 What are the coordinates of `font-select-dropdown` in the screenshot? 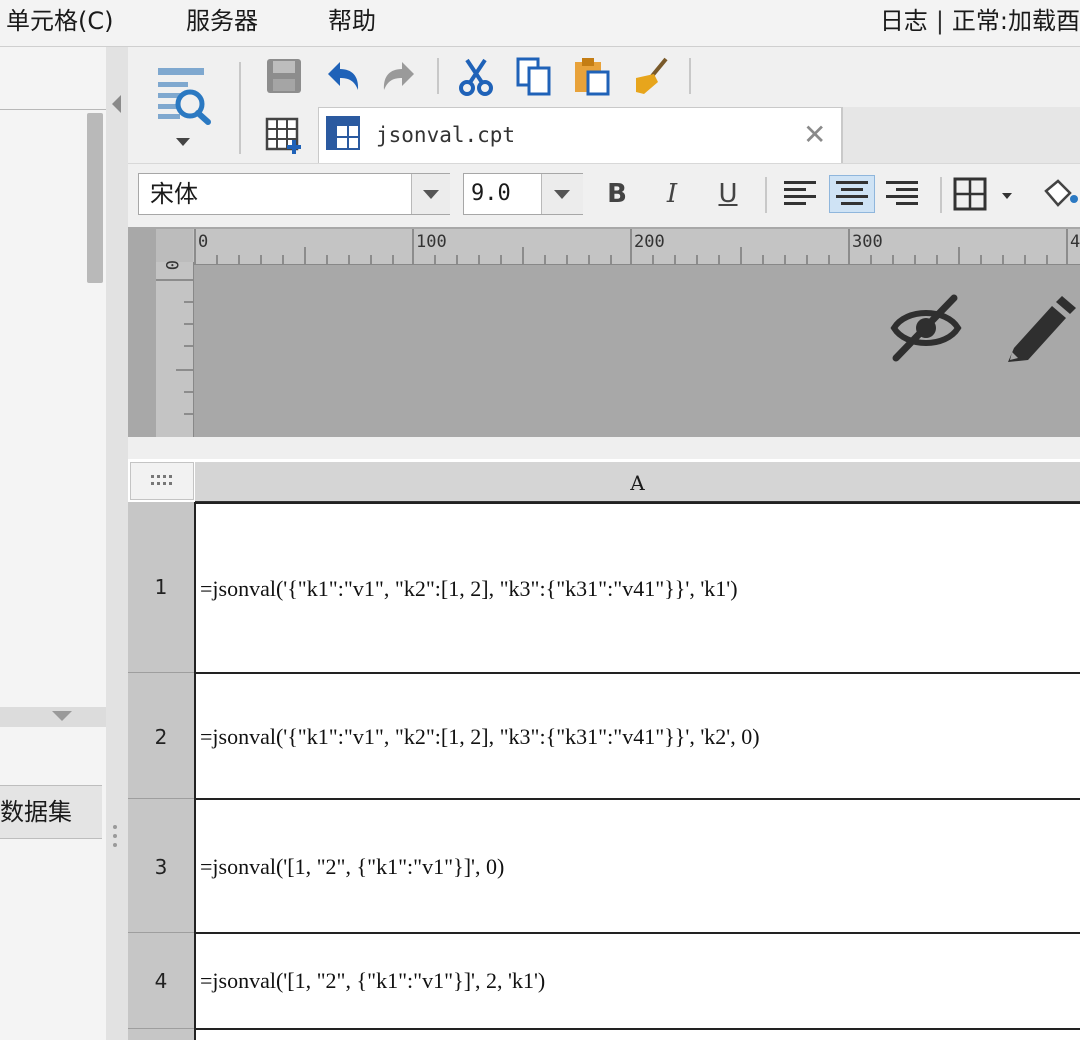 It's located at (430, 194).